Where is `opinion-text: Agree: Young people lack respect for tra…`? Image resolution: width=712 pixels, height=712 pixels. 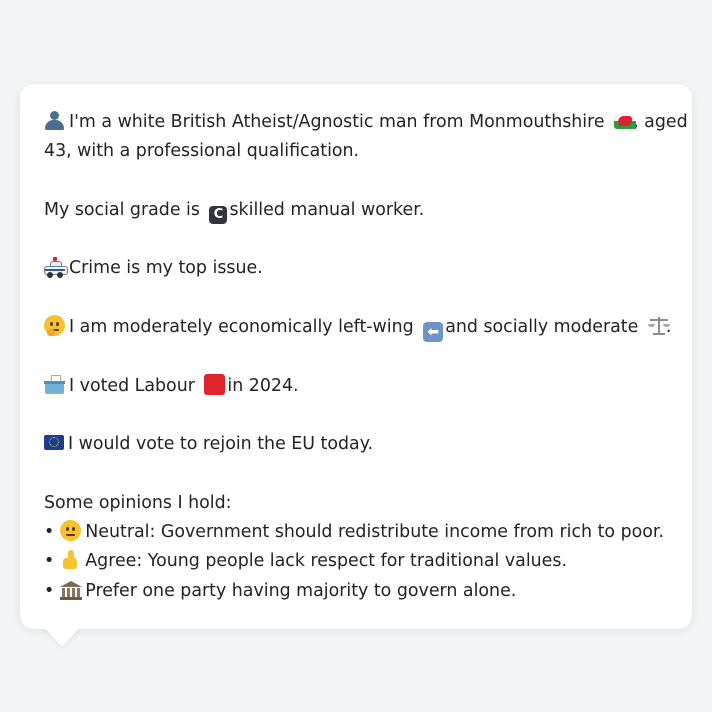
opinion-text: Agree: Young people lack respect for tra… is located at coordinates (326, 561).